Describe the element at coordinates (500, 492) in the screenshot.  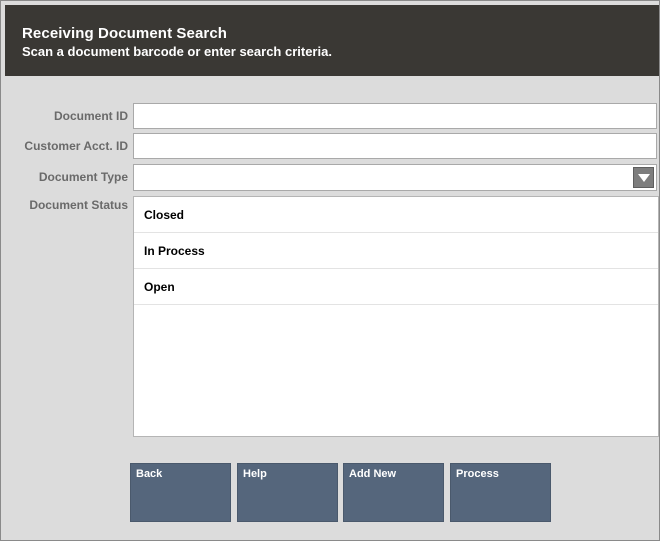
I see `process-button: Process` at that location.